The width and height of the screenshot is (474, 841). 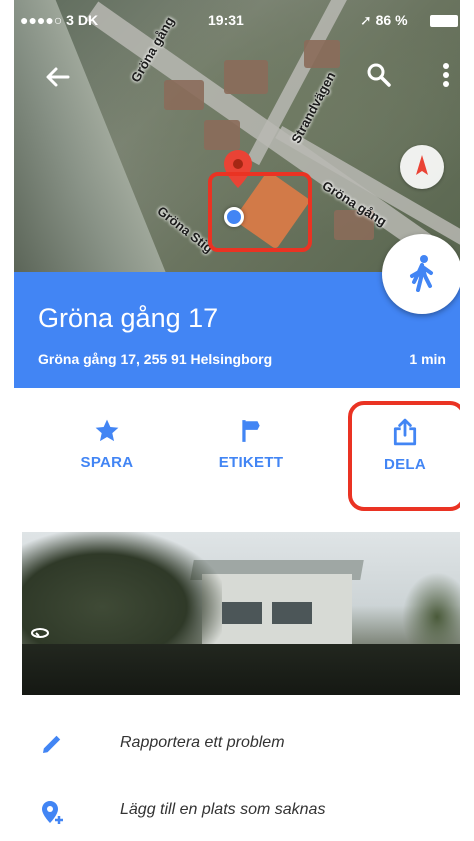 What do you see at coordinates (241, 669) in the screenshot?
I see `photo-hedge` at bounding box center [241, 669].